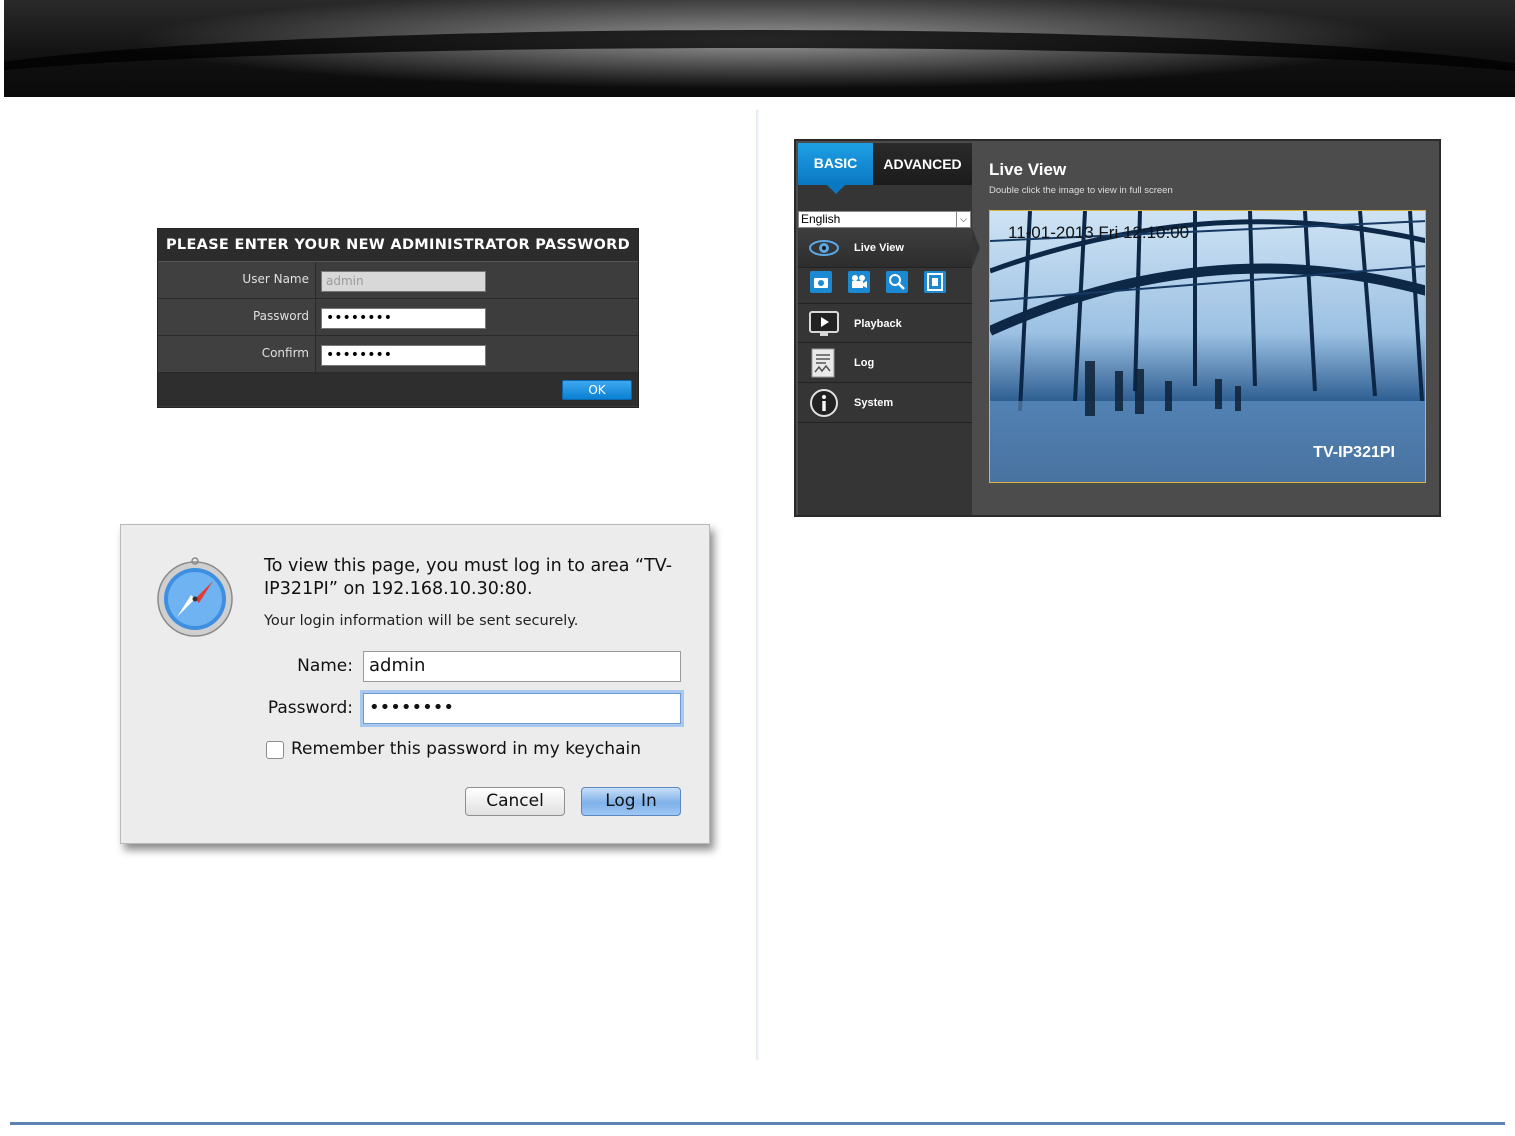 The width and height of the screenshot is (1515, 1136). What do you see at coordinates (237, 280) in the screenshot?
I see `username-label: User Name` at bounding box center [237, 280].